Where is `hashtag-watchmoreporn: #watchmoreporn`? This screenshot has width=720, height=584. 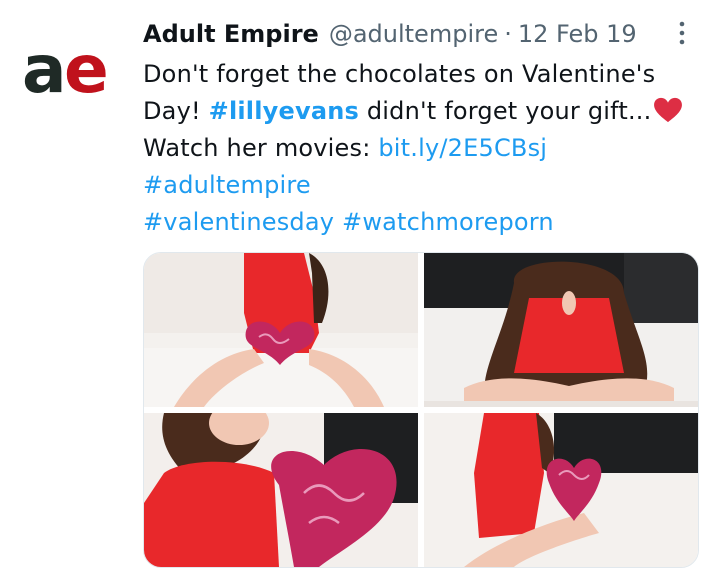
hashtag-watchmoreporn: #watchmoreporn is located at coordinates (448, 222).